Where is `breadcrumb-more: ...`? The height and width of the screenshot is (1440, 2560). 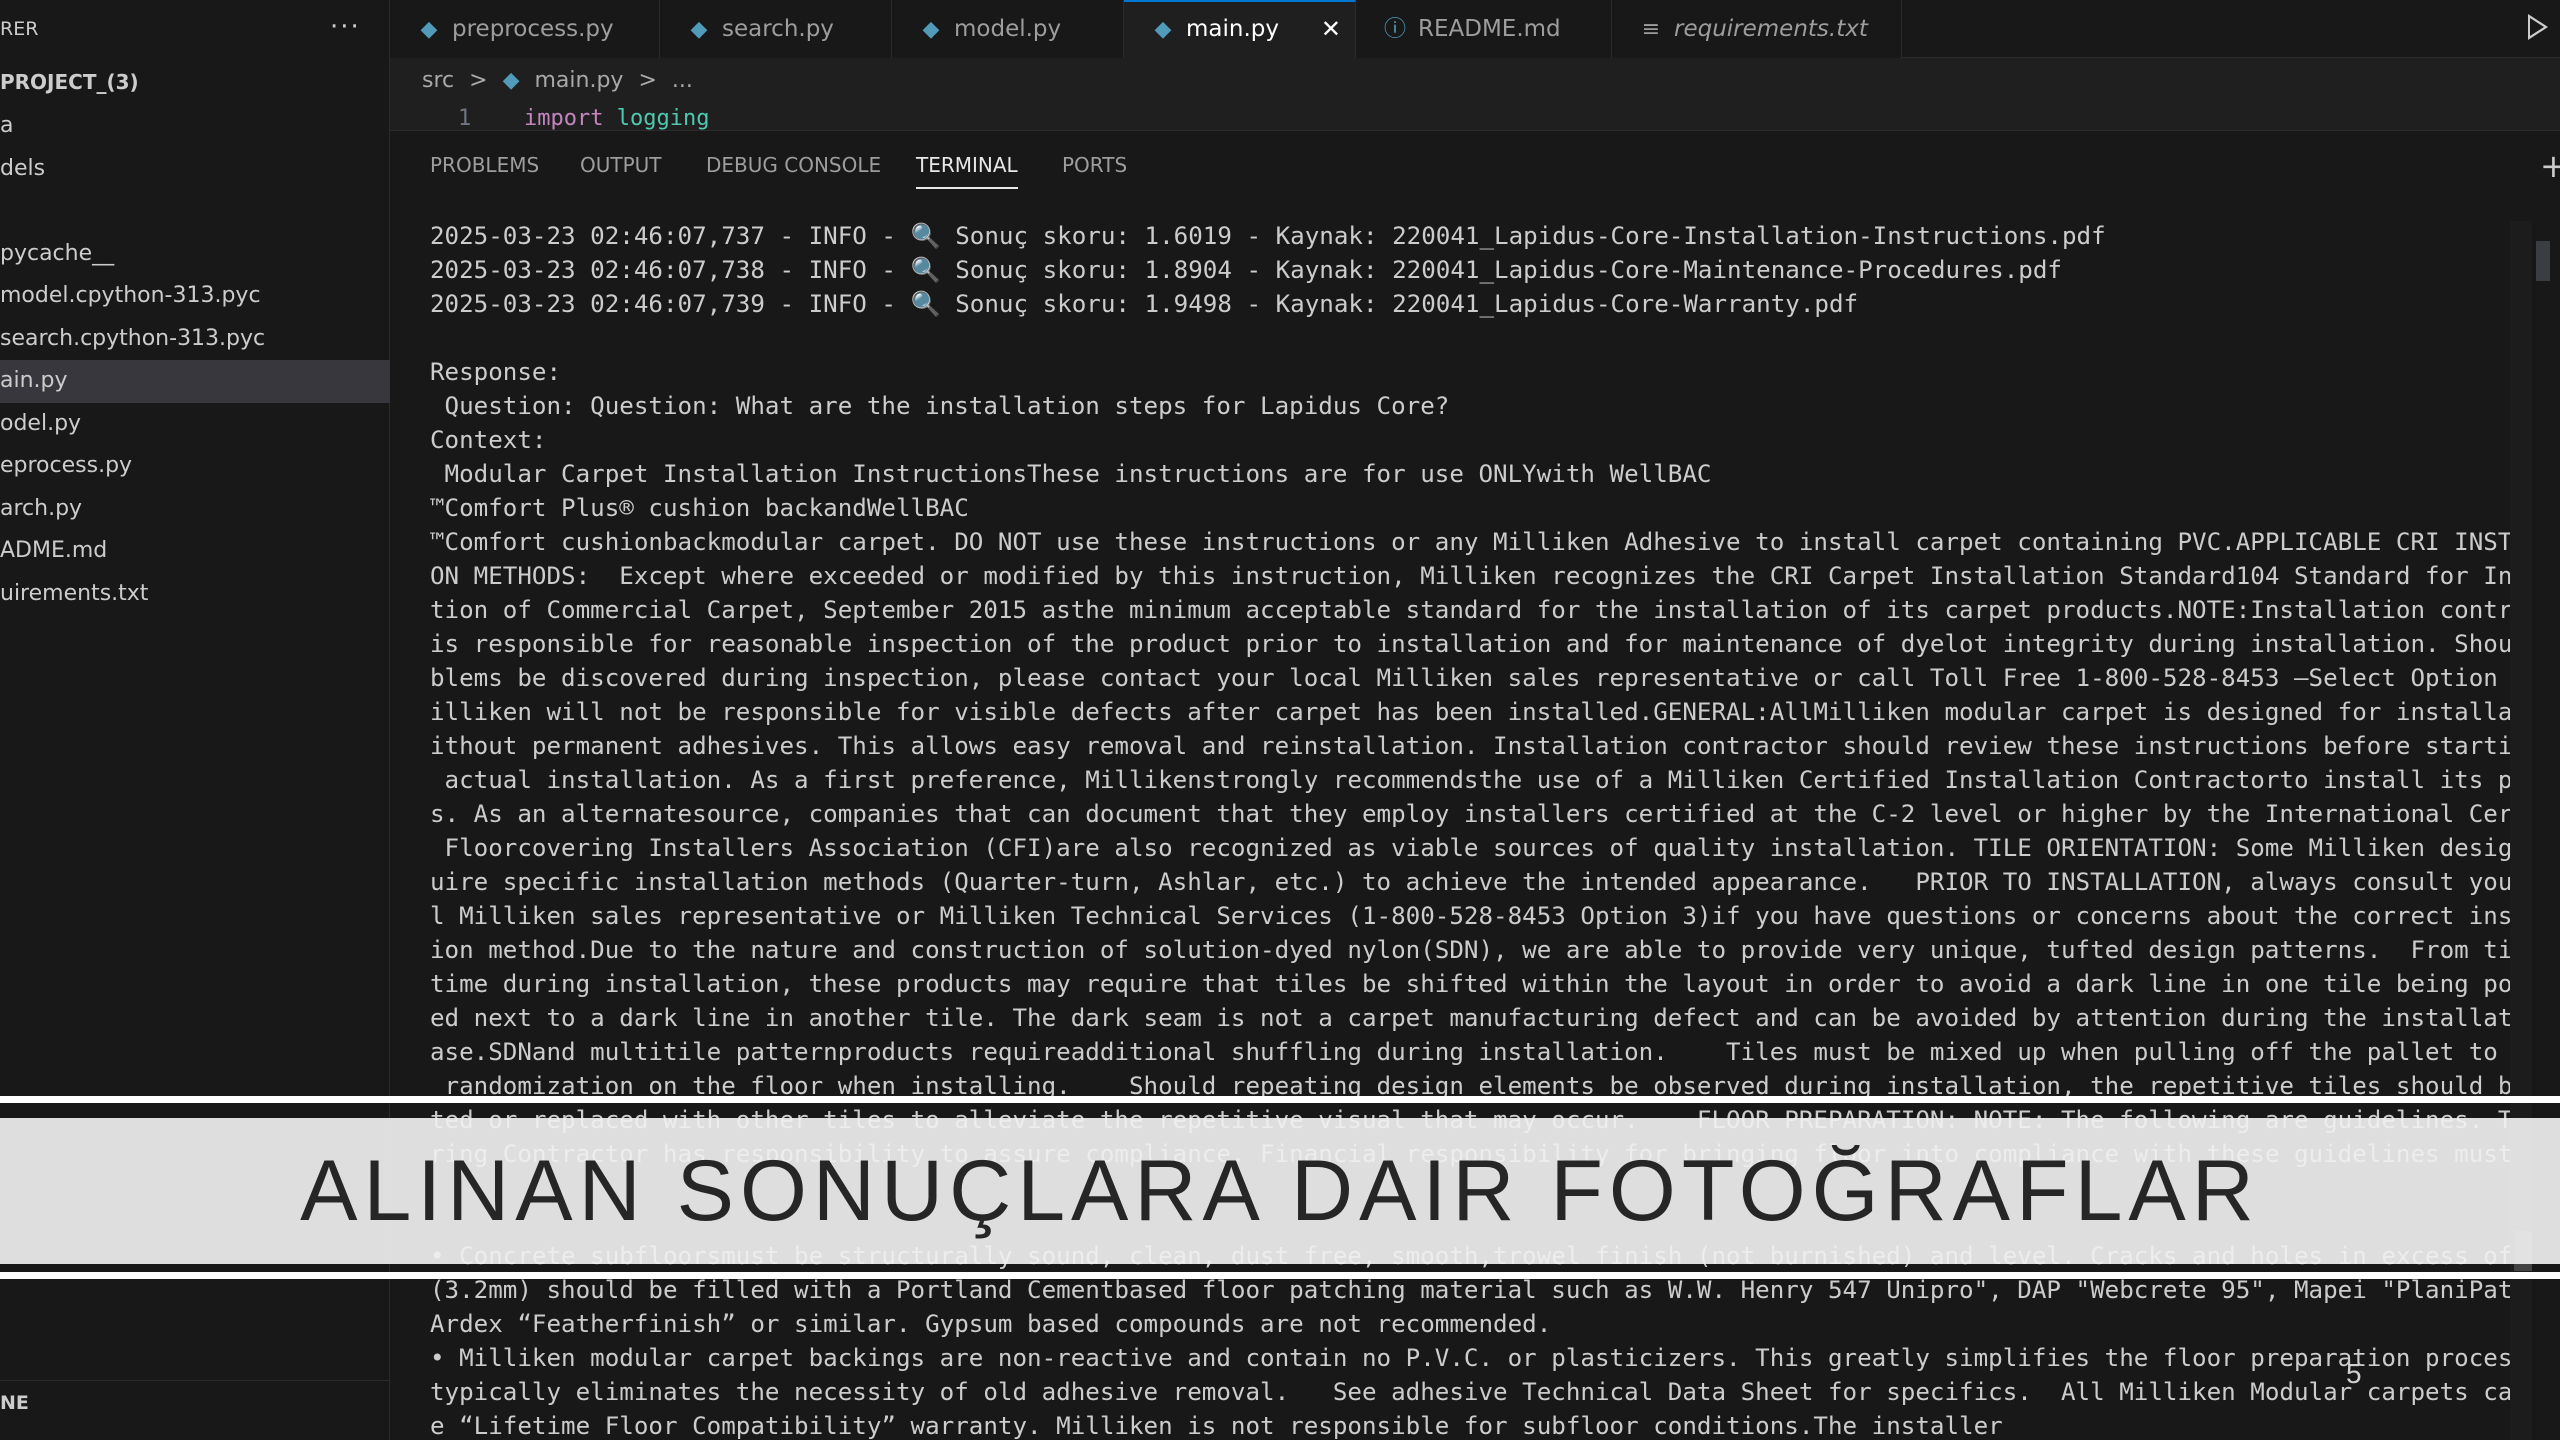 breadcrumb-more: ... is located at coordinates (682, 80).